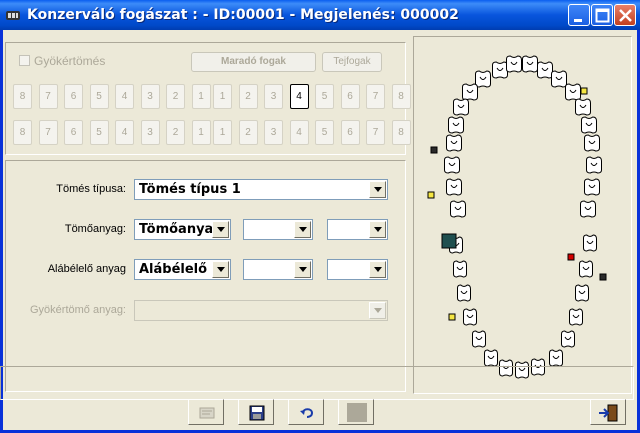 This screenshot has height=433, width=640. What do you see at coordinates (22, 96) in the screenshot?
I see `tooth-button-upper-left-8: 8` at bounding box center [22, 96].